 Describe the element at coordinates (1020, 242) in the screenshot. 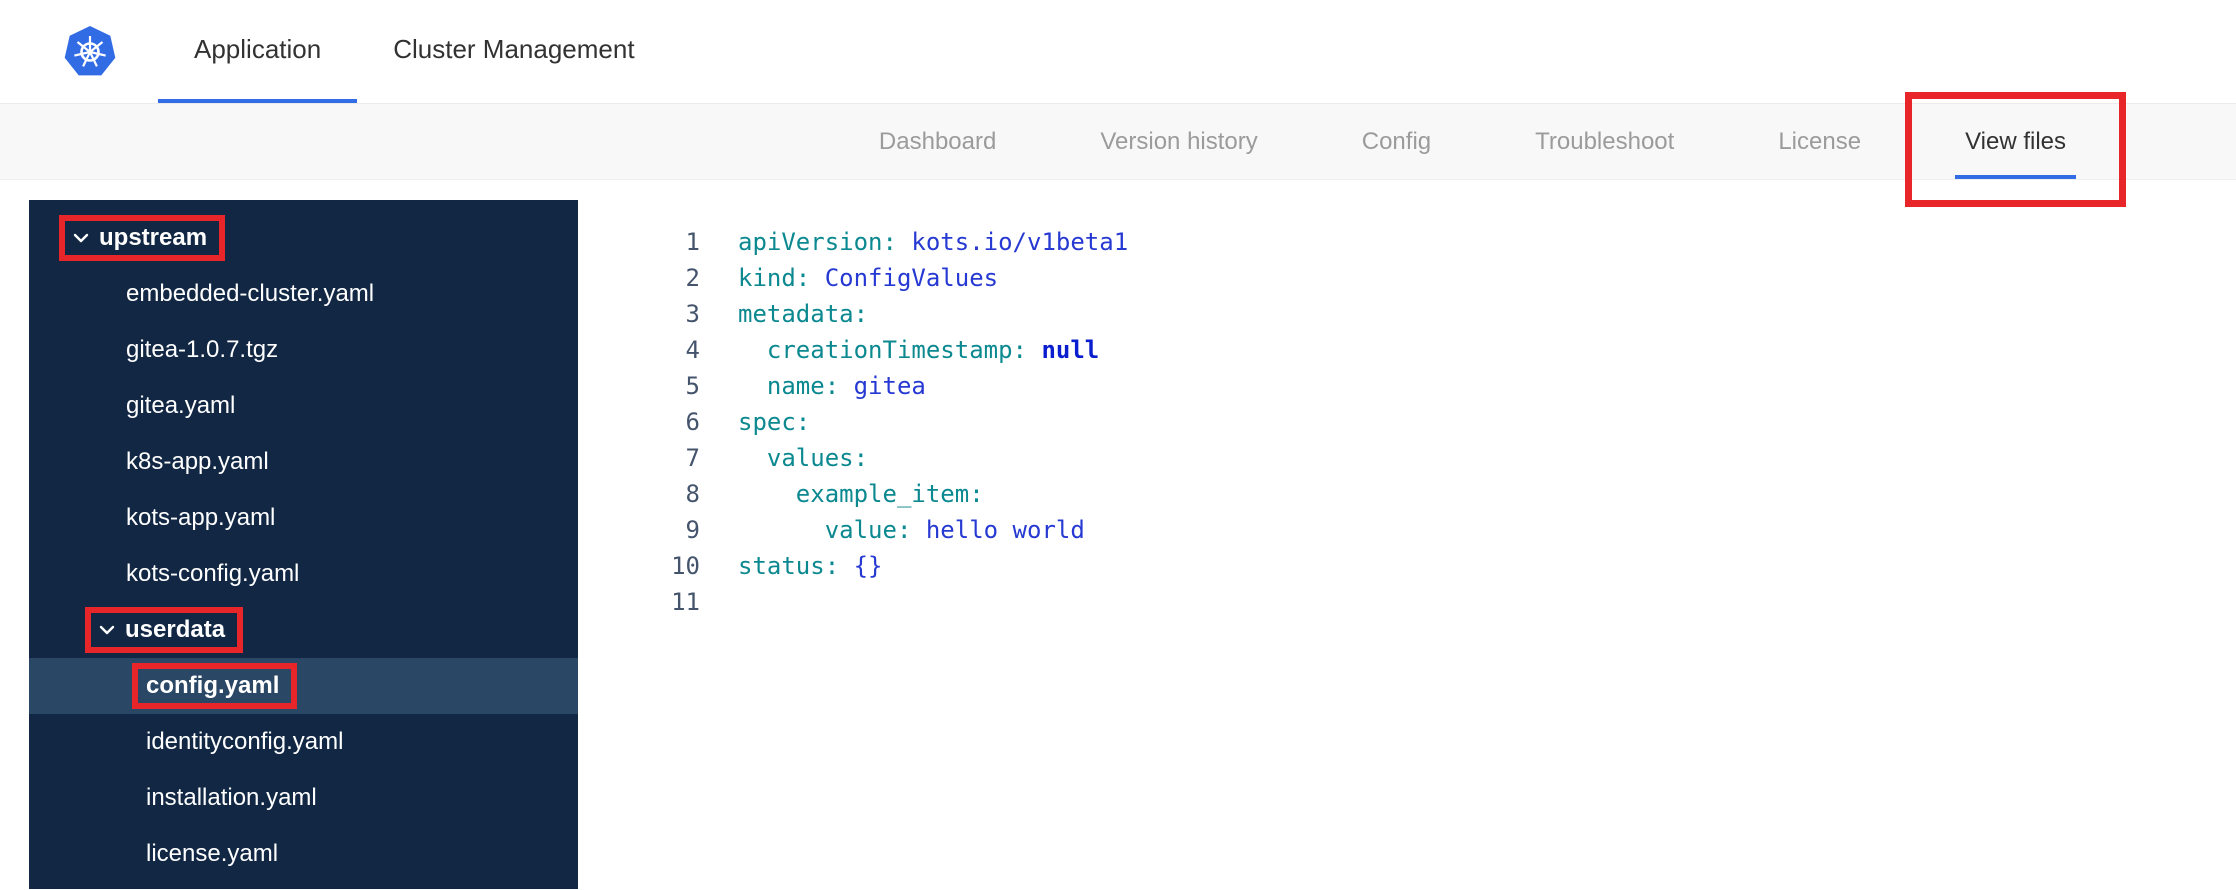

I see `code-token: kots.io/v1beta1` at that location.